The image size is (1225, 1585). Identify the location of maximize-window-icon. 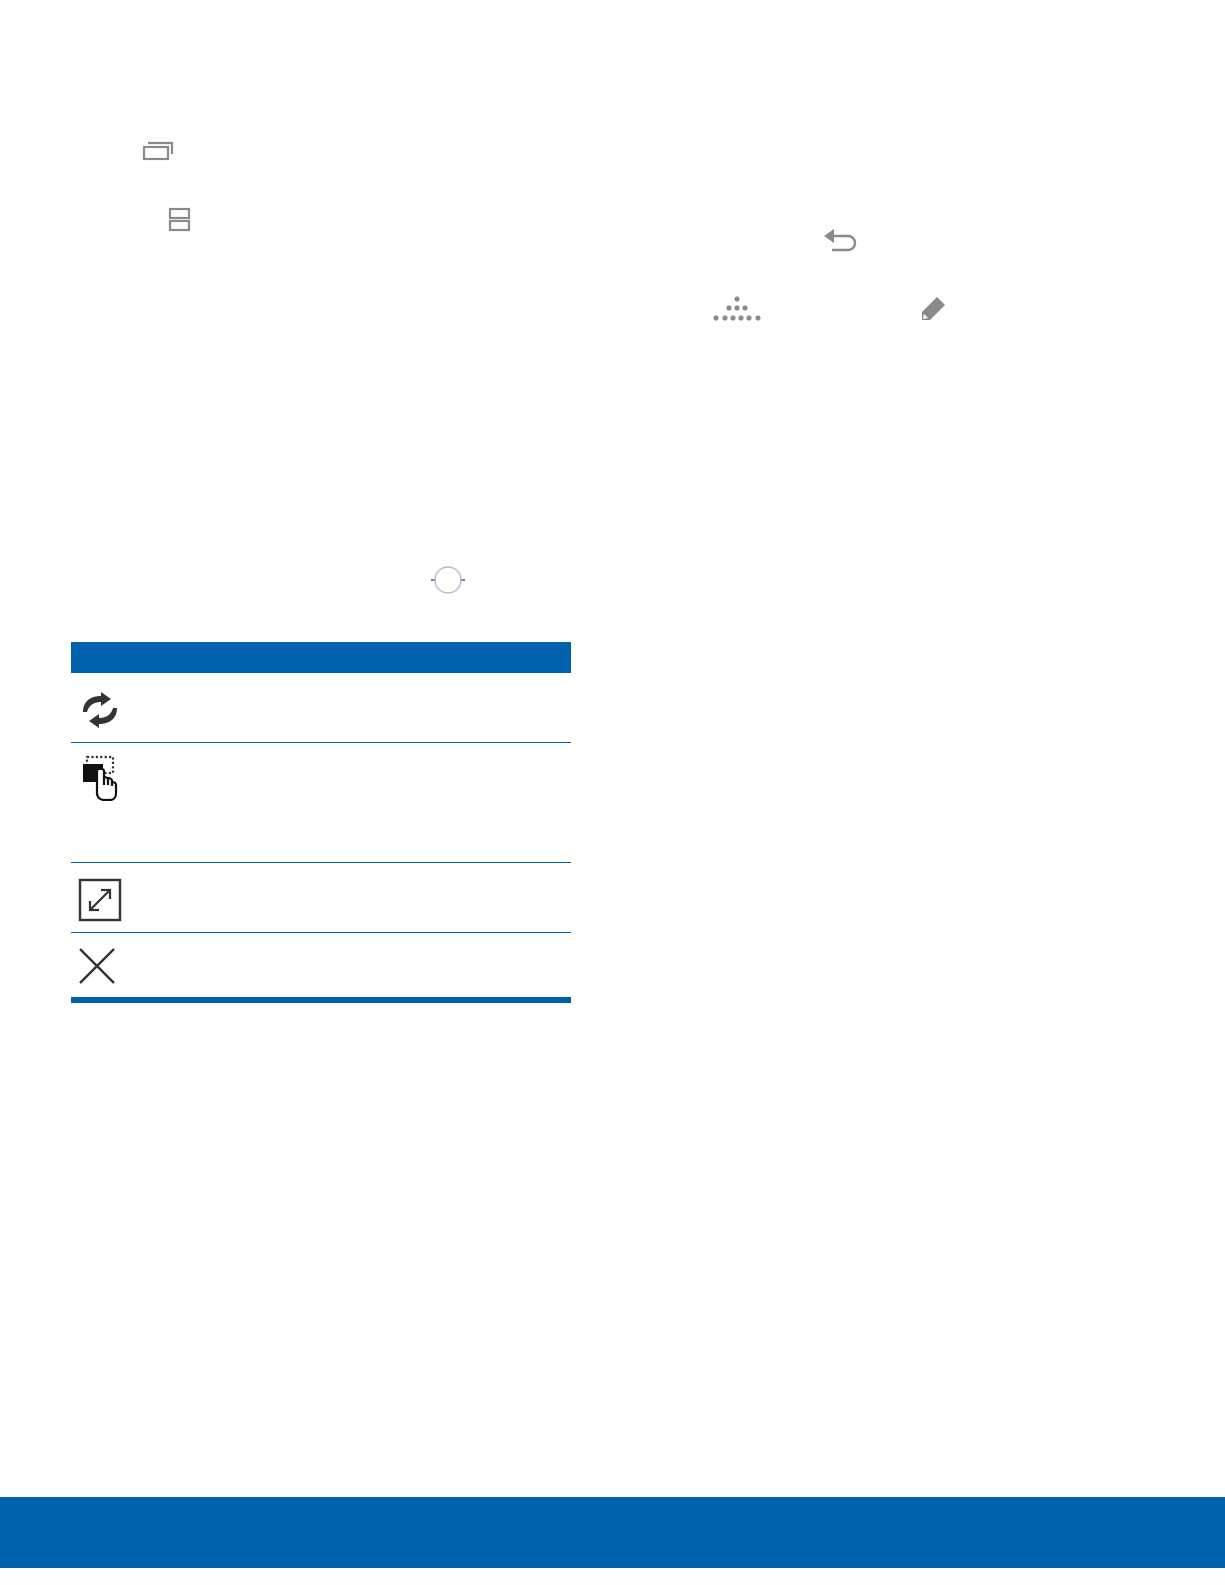
(100, 902).